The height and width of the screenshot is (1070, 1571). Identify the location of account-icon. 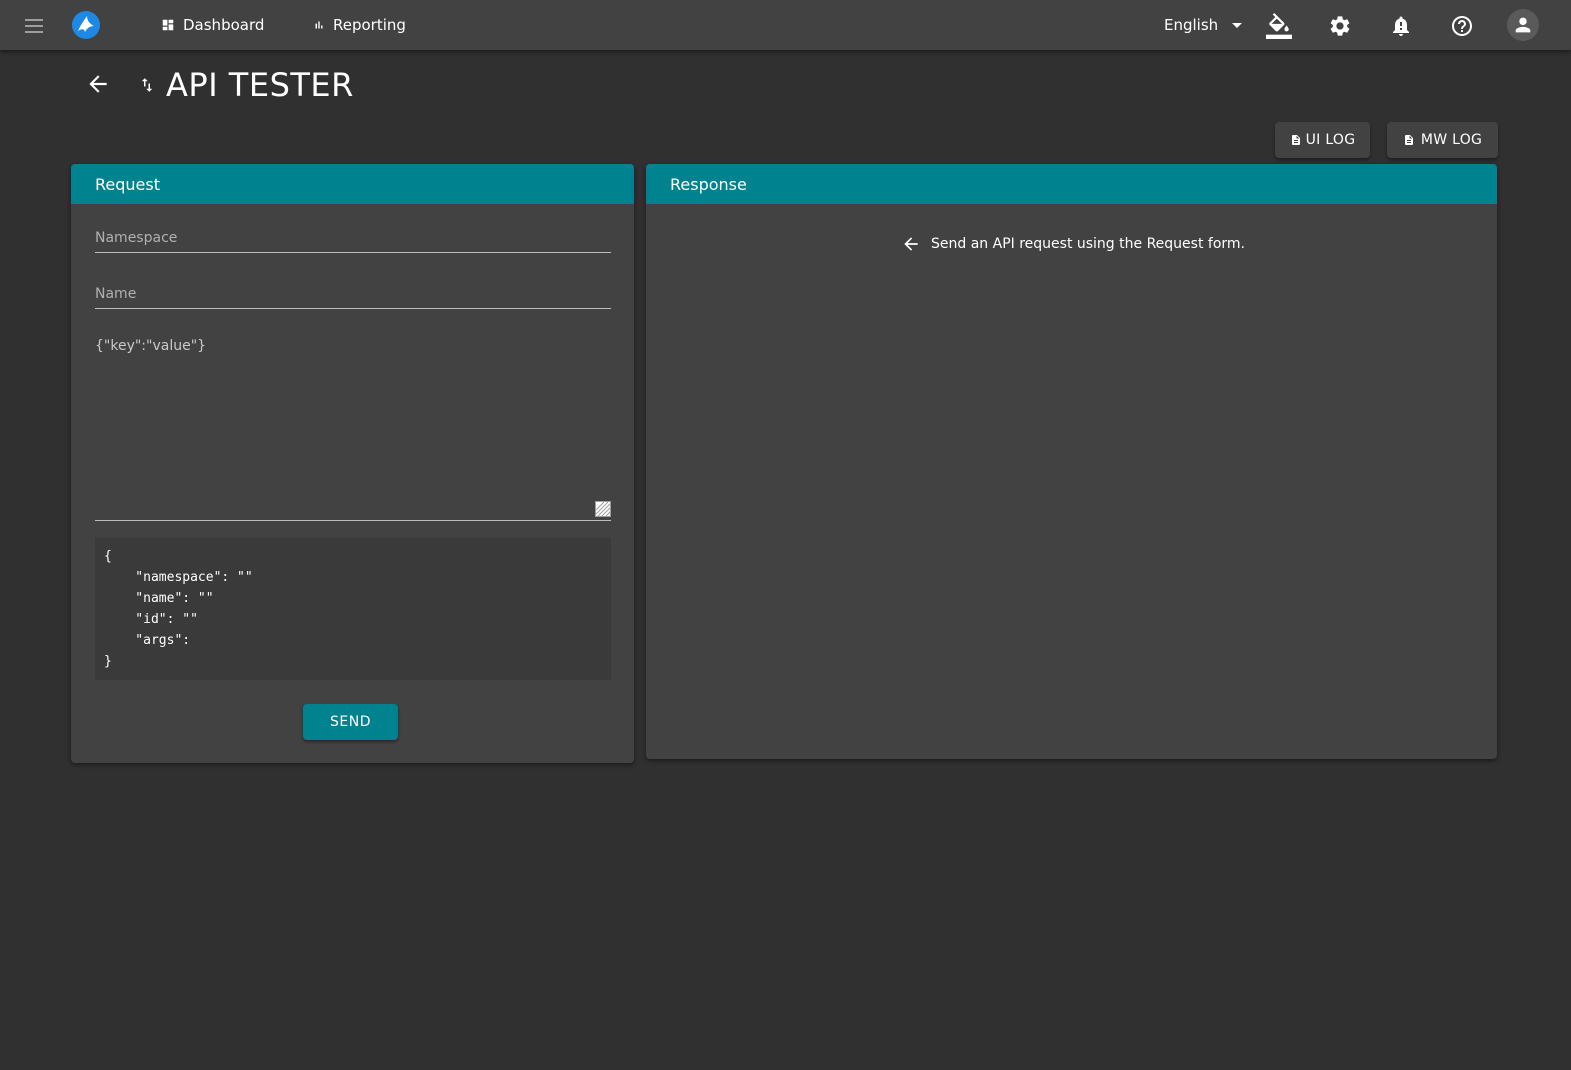
(1523, 25).